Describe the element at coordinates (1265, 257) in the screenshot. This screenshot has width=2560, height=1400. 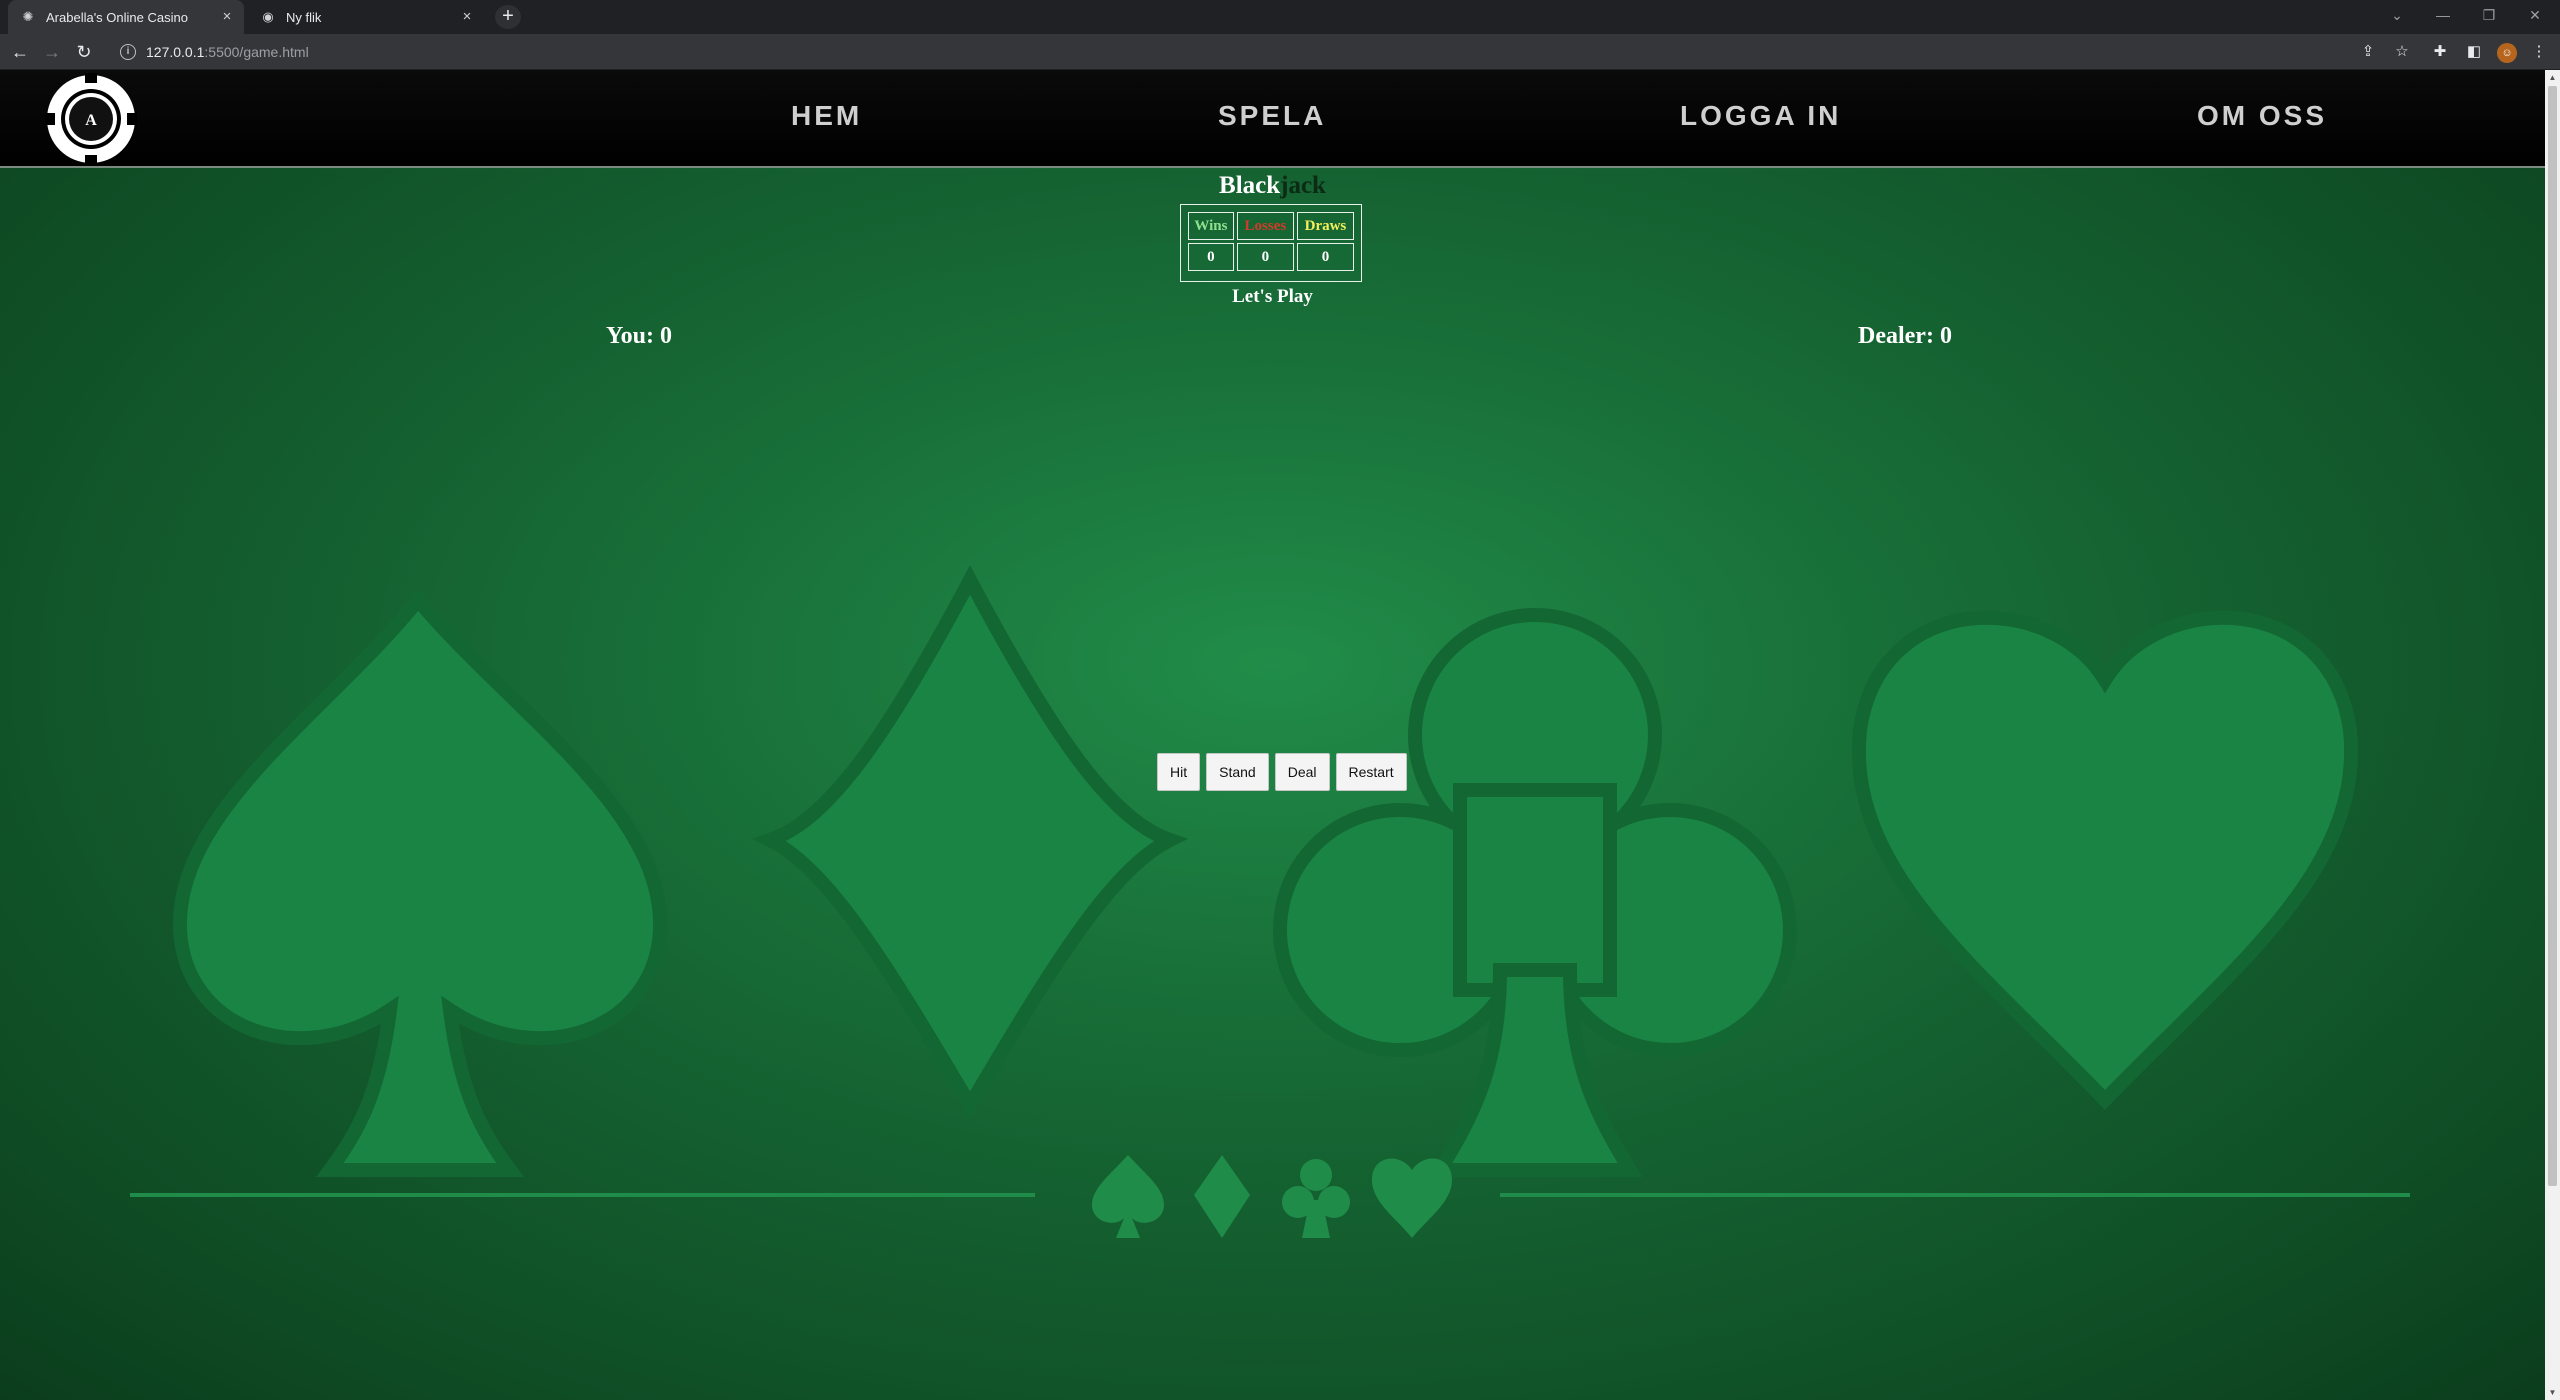
I see `losses-value: 0` at that location.